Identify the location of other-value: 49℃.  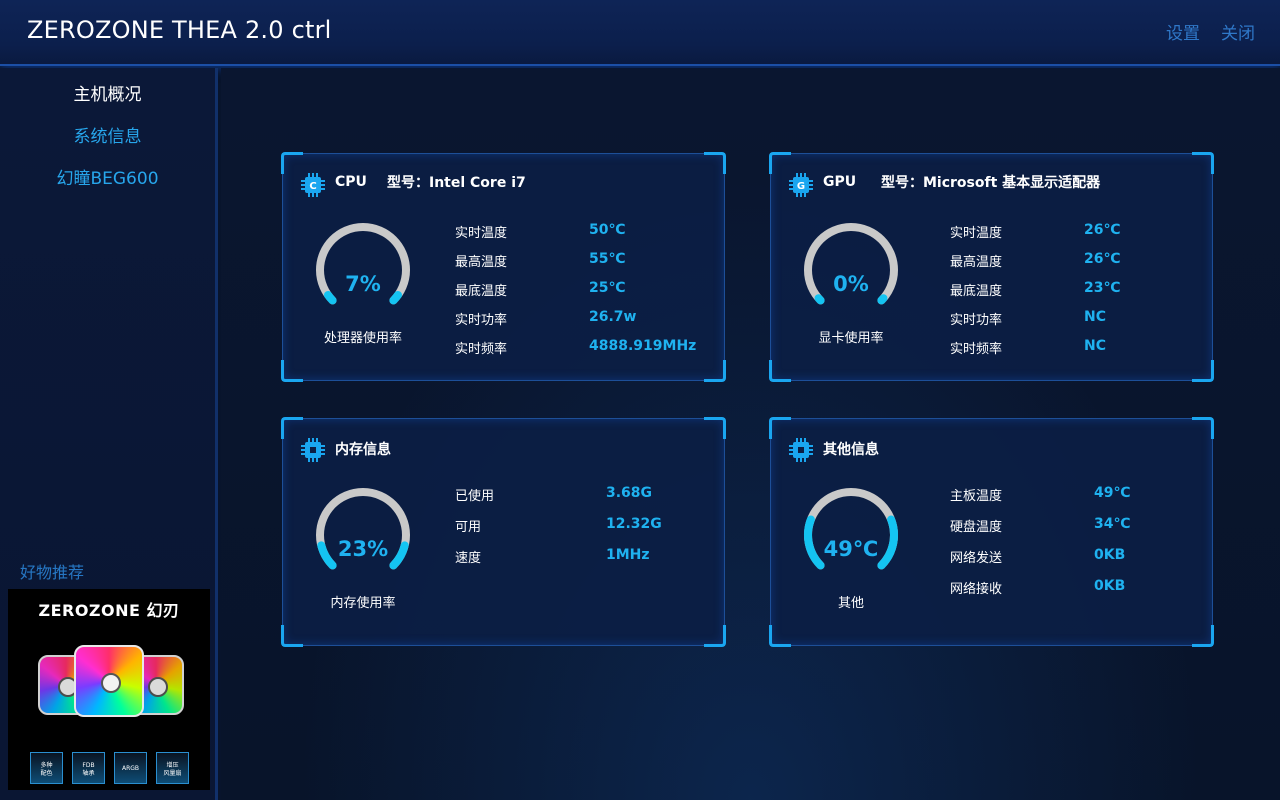
(851, 549).